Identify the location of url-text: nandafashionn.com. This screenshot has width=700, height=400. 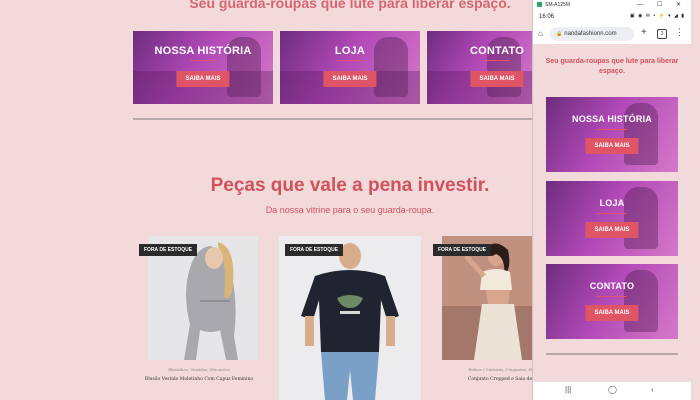
(590, 34).